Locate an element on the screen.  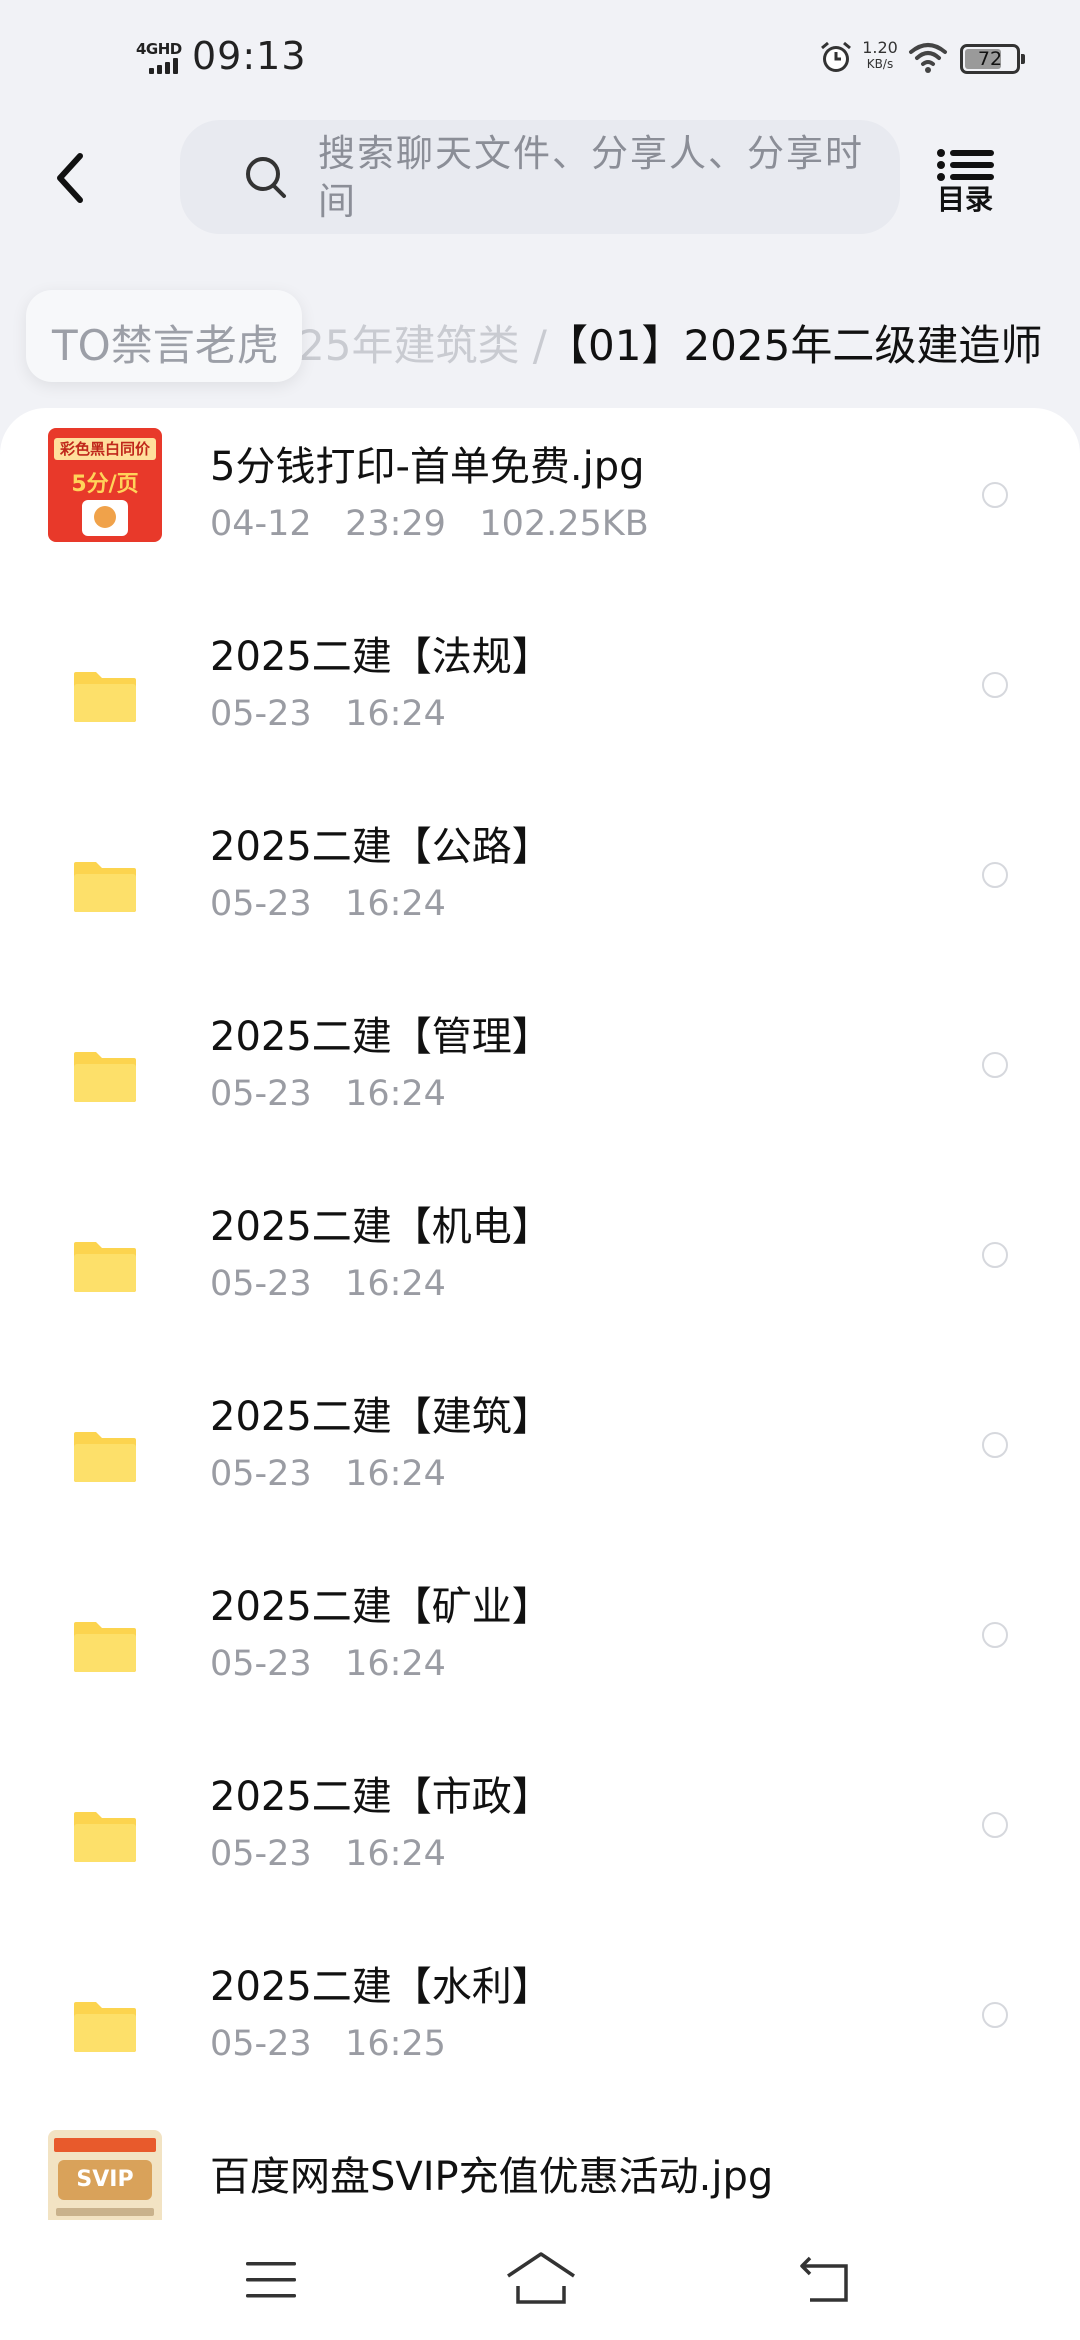
file-name: 5分钱打印-首单免费.jpg is located at coordinates (427, 467).